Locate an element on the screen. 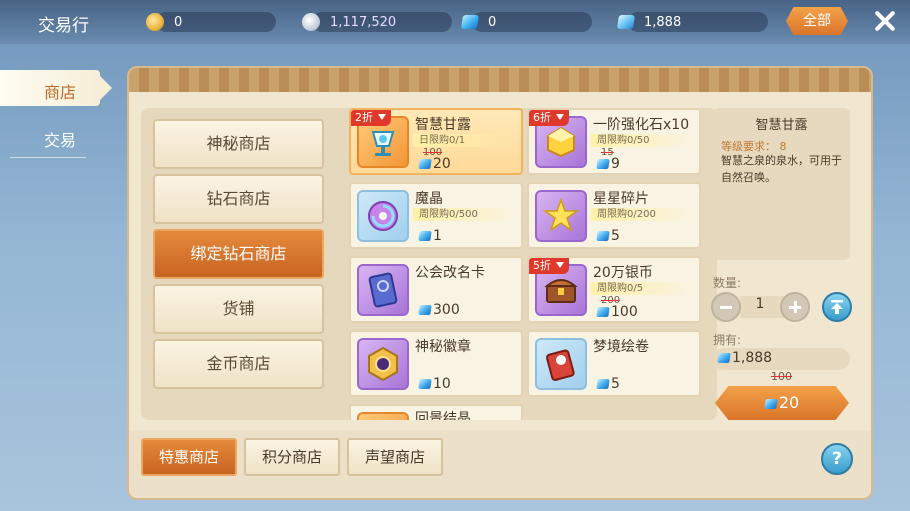  category-bound-diamond-shop: 绑定钻石商店 is located at coordinates (238, 254).